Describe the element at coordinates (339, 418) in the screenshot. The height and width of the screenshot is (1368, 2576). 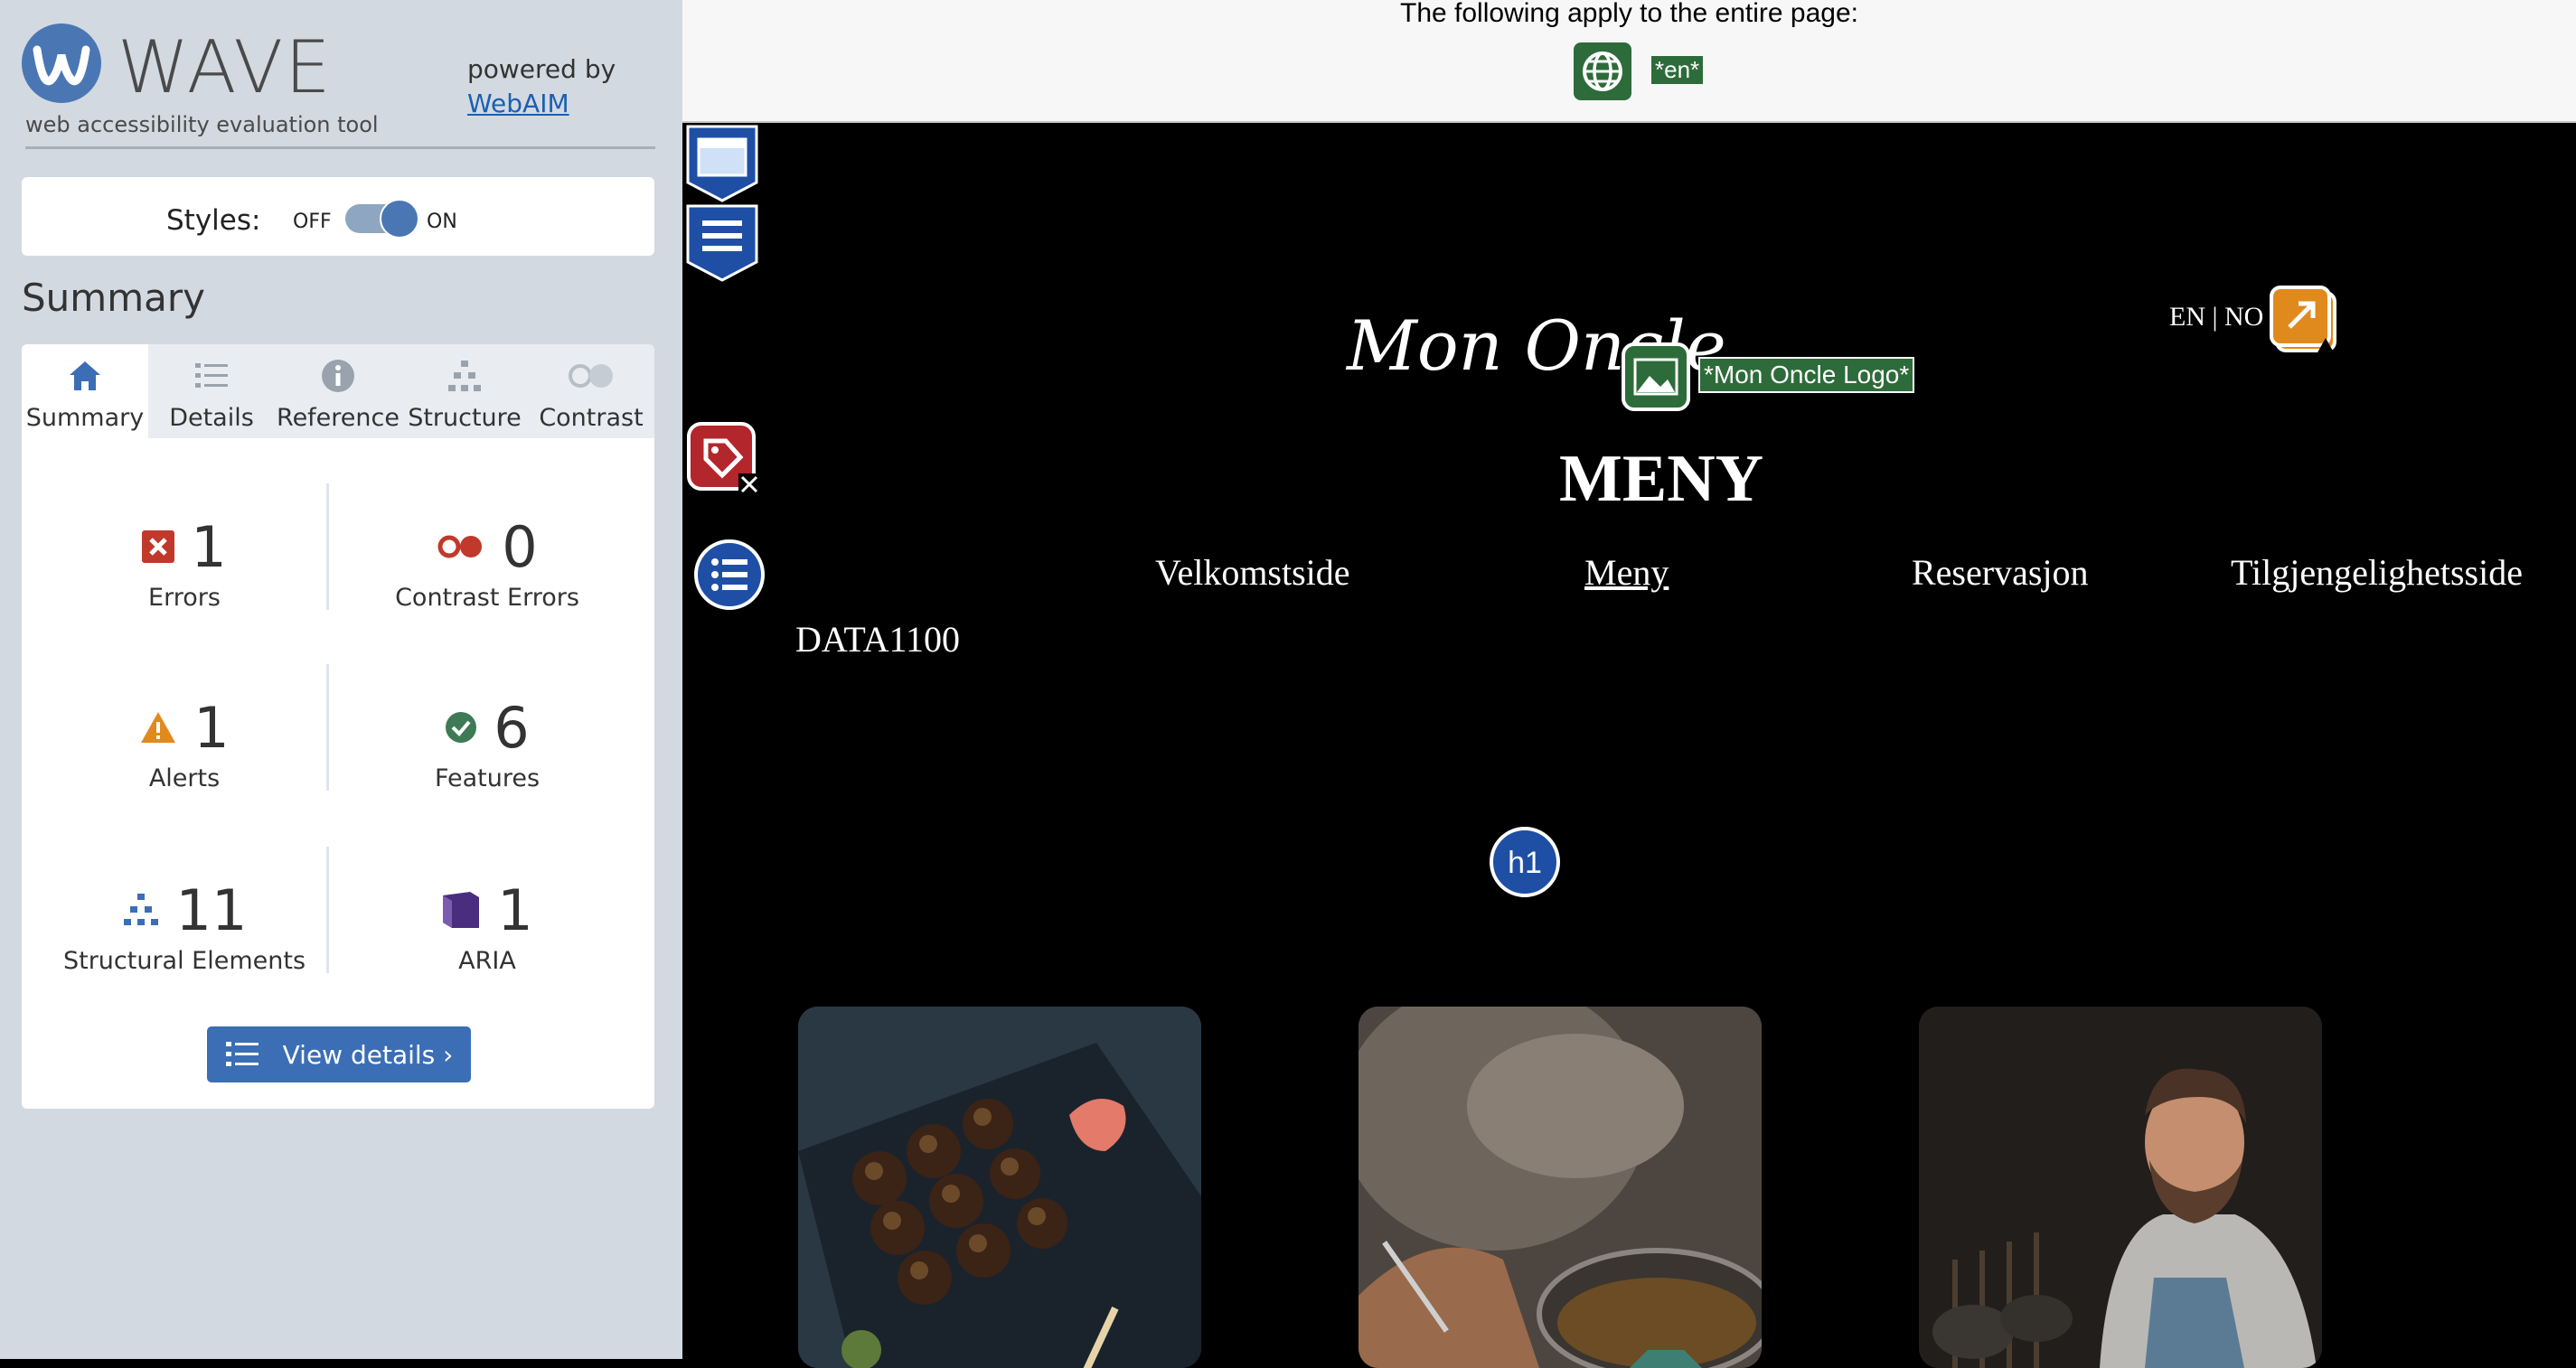
I see `tab-label: Reference` at that location.